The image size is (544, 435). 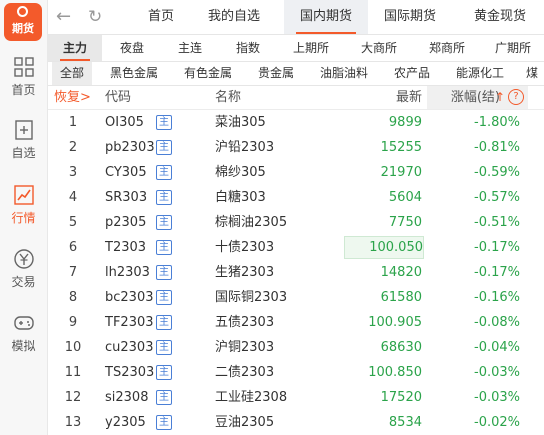 I want to click on row-index: 7, so click(x=73, y=272).